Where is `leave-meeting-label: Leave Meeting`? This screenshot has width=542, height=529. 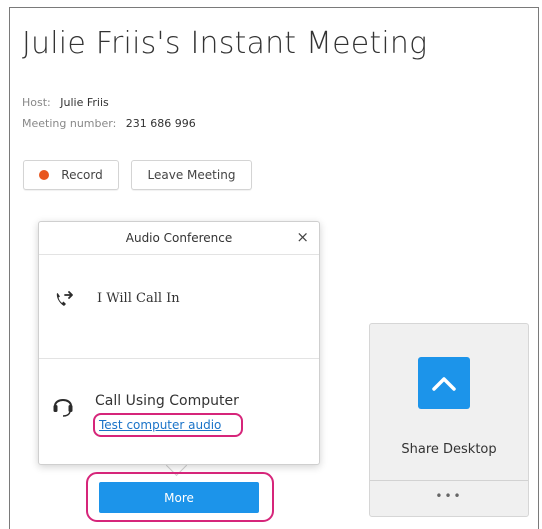 leave-meeting-label: Leave Meeting is located at coordinates (191, 175).